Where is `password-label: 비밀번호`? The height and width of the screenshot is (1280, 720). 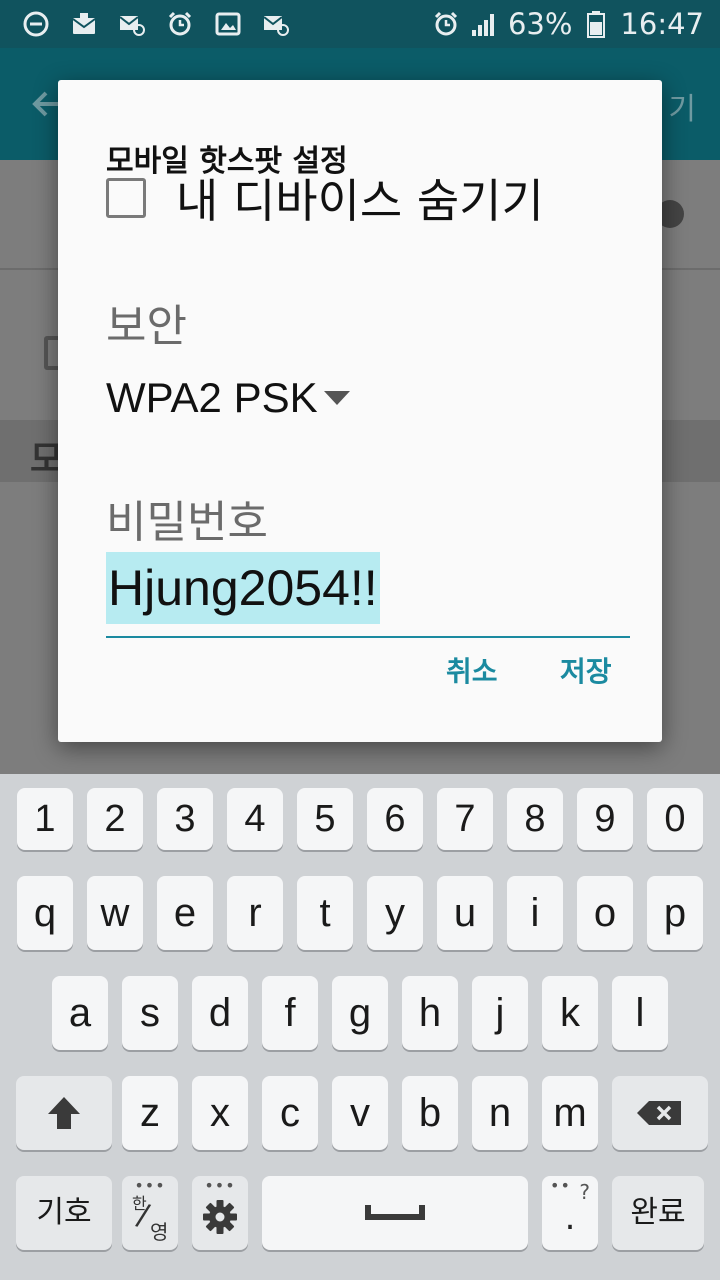 password-label: 비밀번호 is located at coordinates (187, 522).